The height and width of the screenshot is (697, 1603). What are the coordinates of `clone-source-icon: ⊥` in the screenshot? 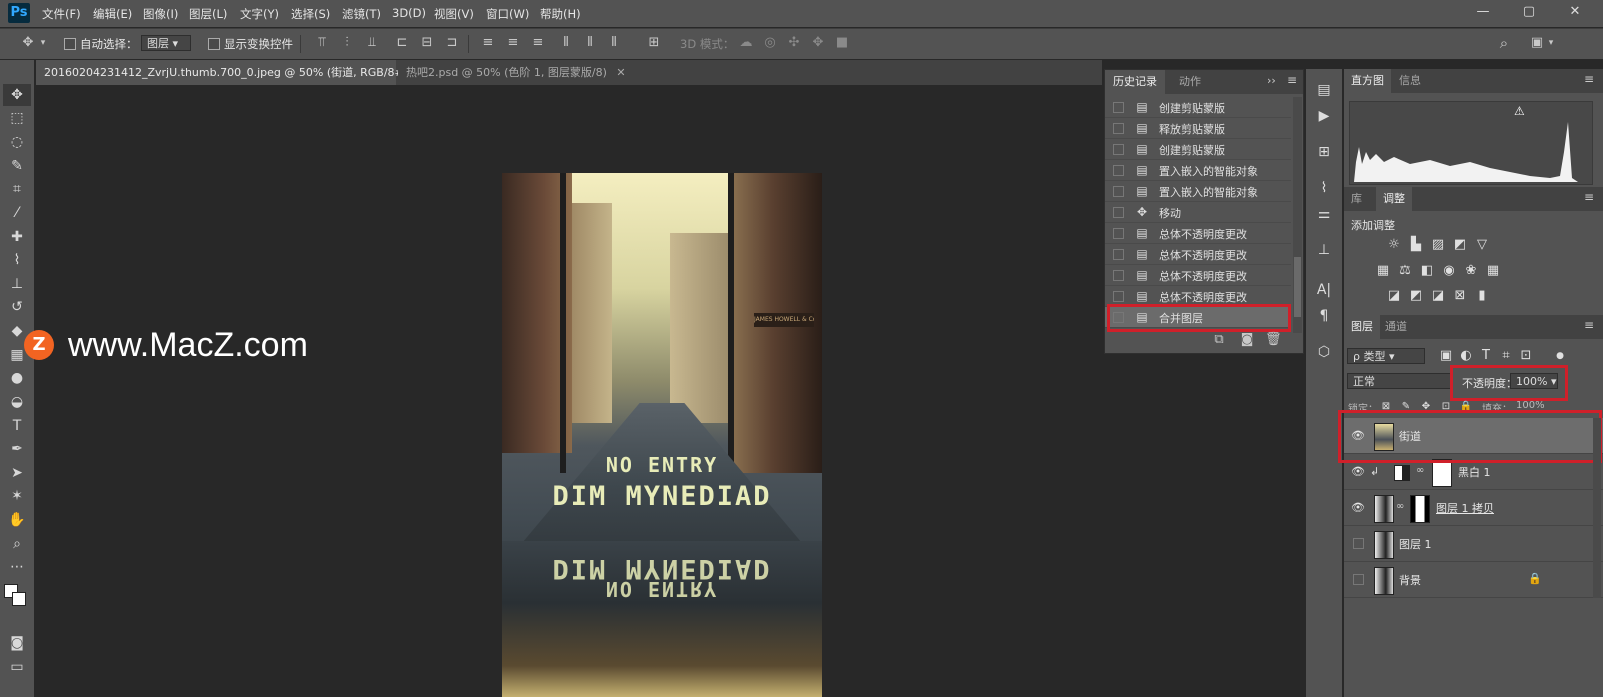 It's located at (1324, 250).